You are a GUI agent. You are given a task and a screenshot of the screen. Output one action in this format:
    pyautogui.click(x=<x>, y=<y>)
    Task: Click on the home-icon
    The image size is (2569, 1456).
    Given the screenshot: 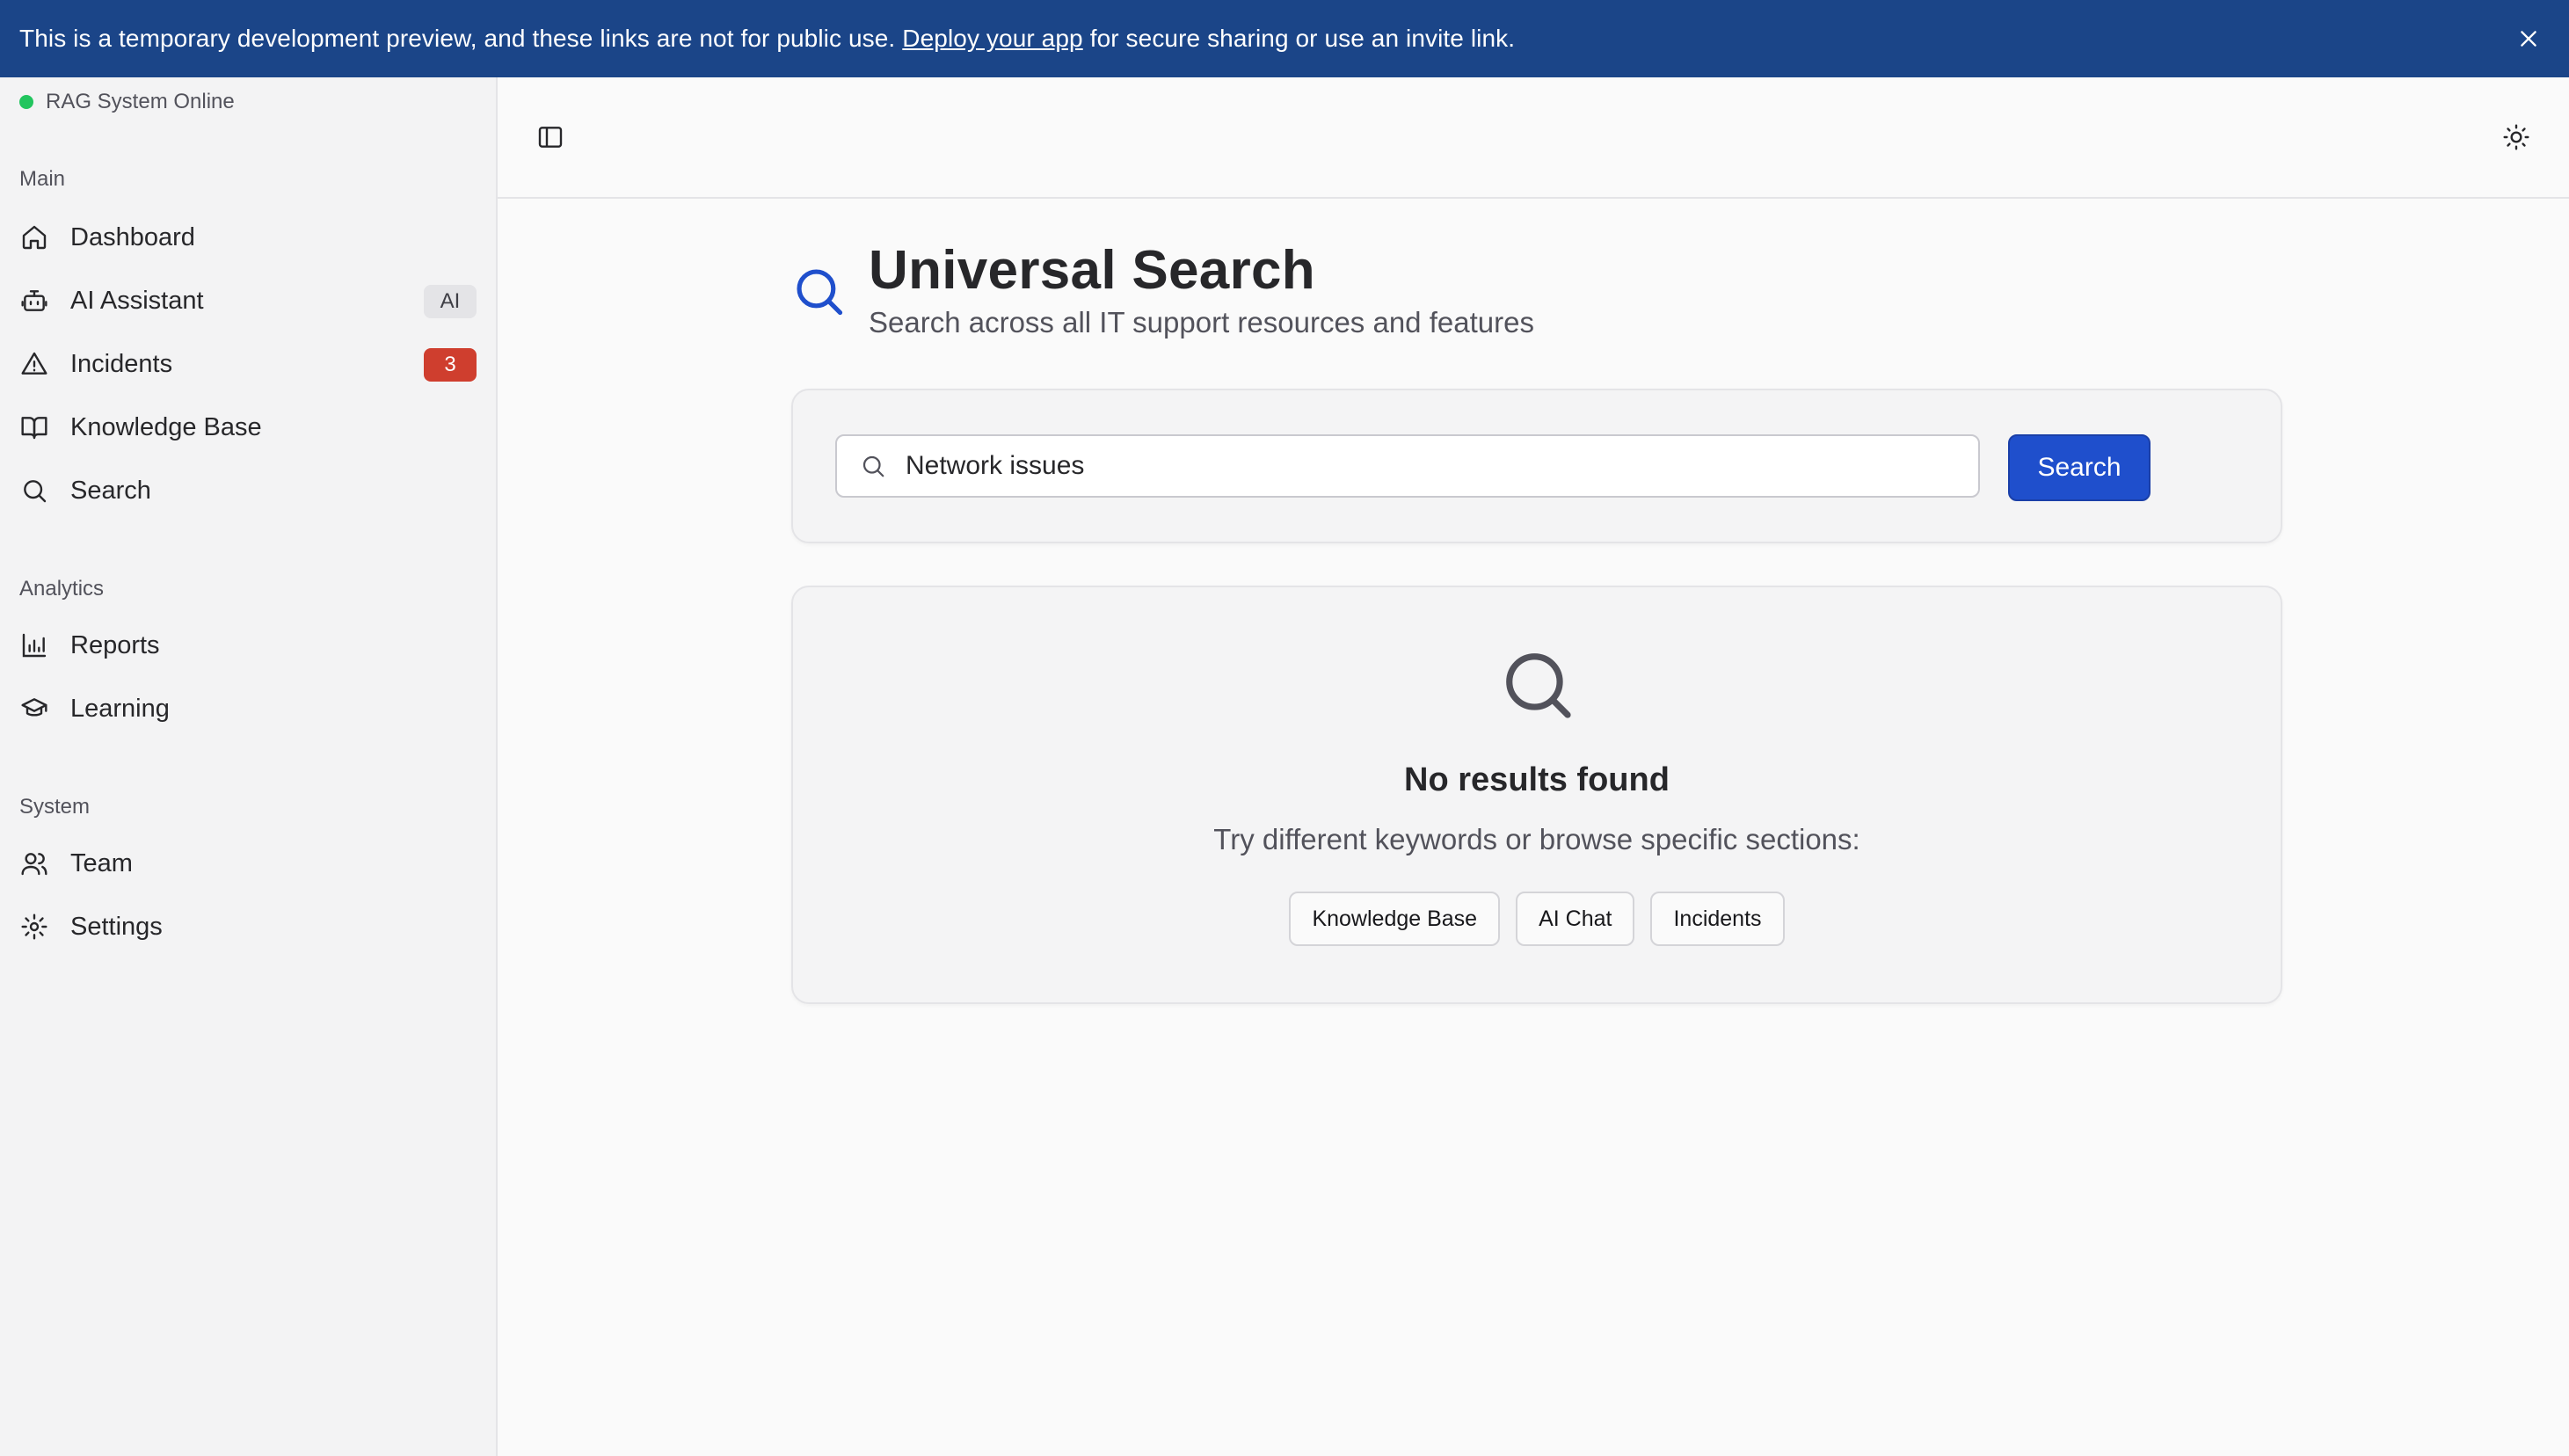 What is the action you would take?
    pyautogui.click(x=34, y=237)
    